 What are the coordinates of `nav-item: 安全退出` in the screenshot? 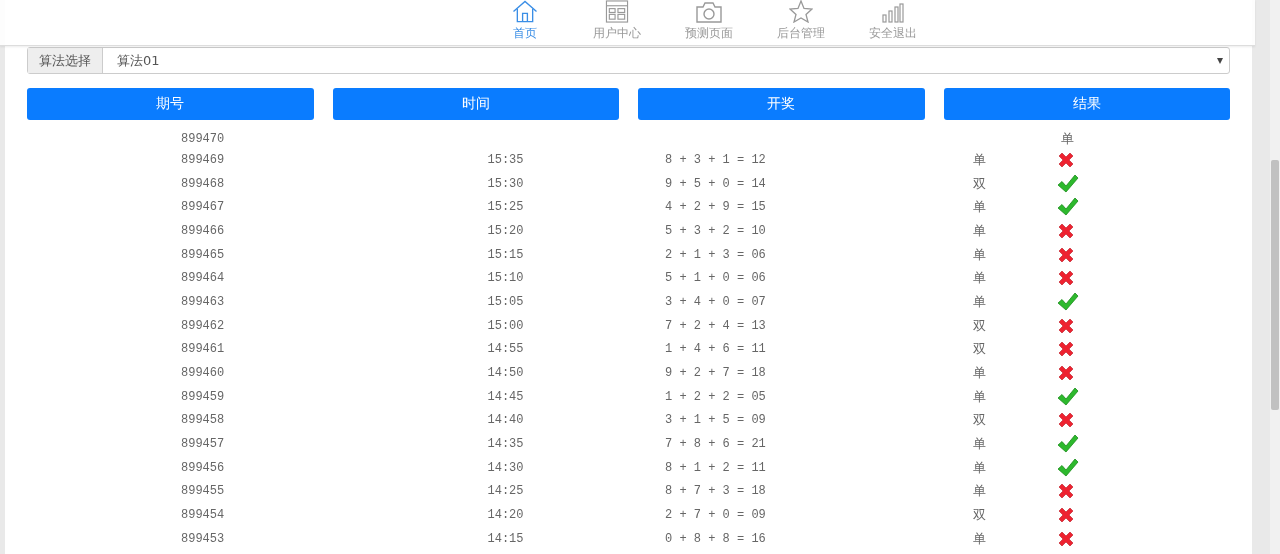 It's located at (892, 22).